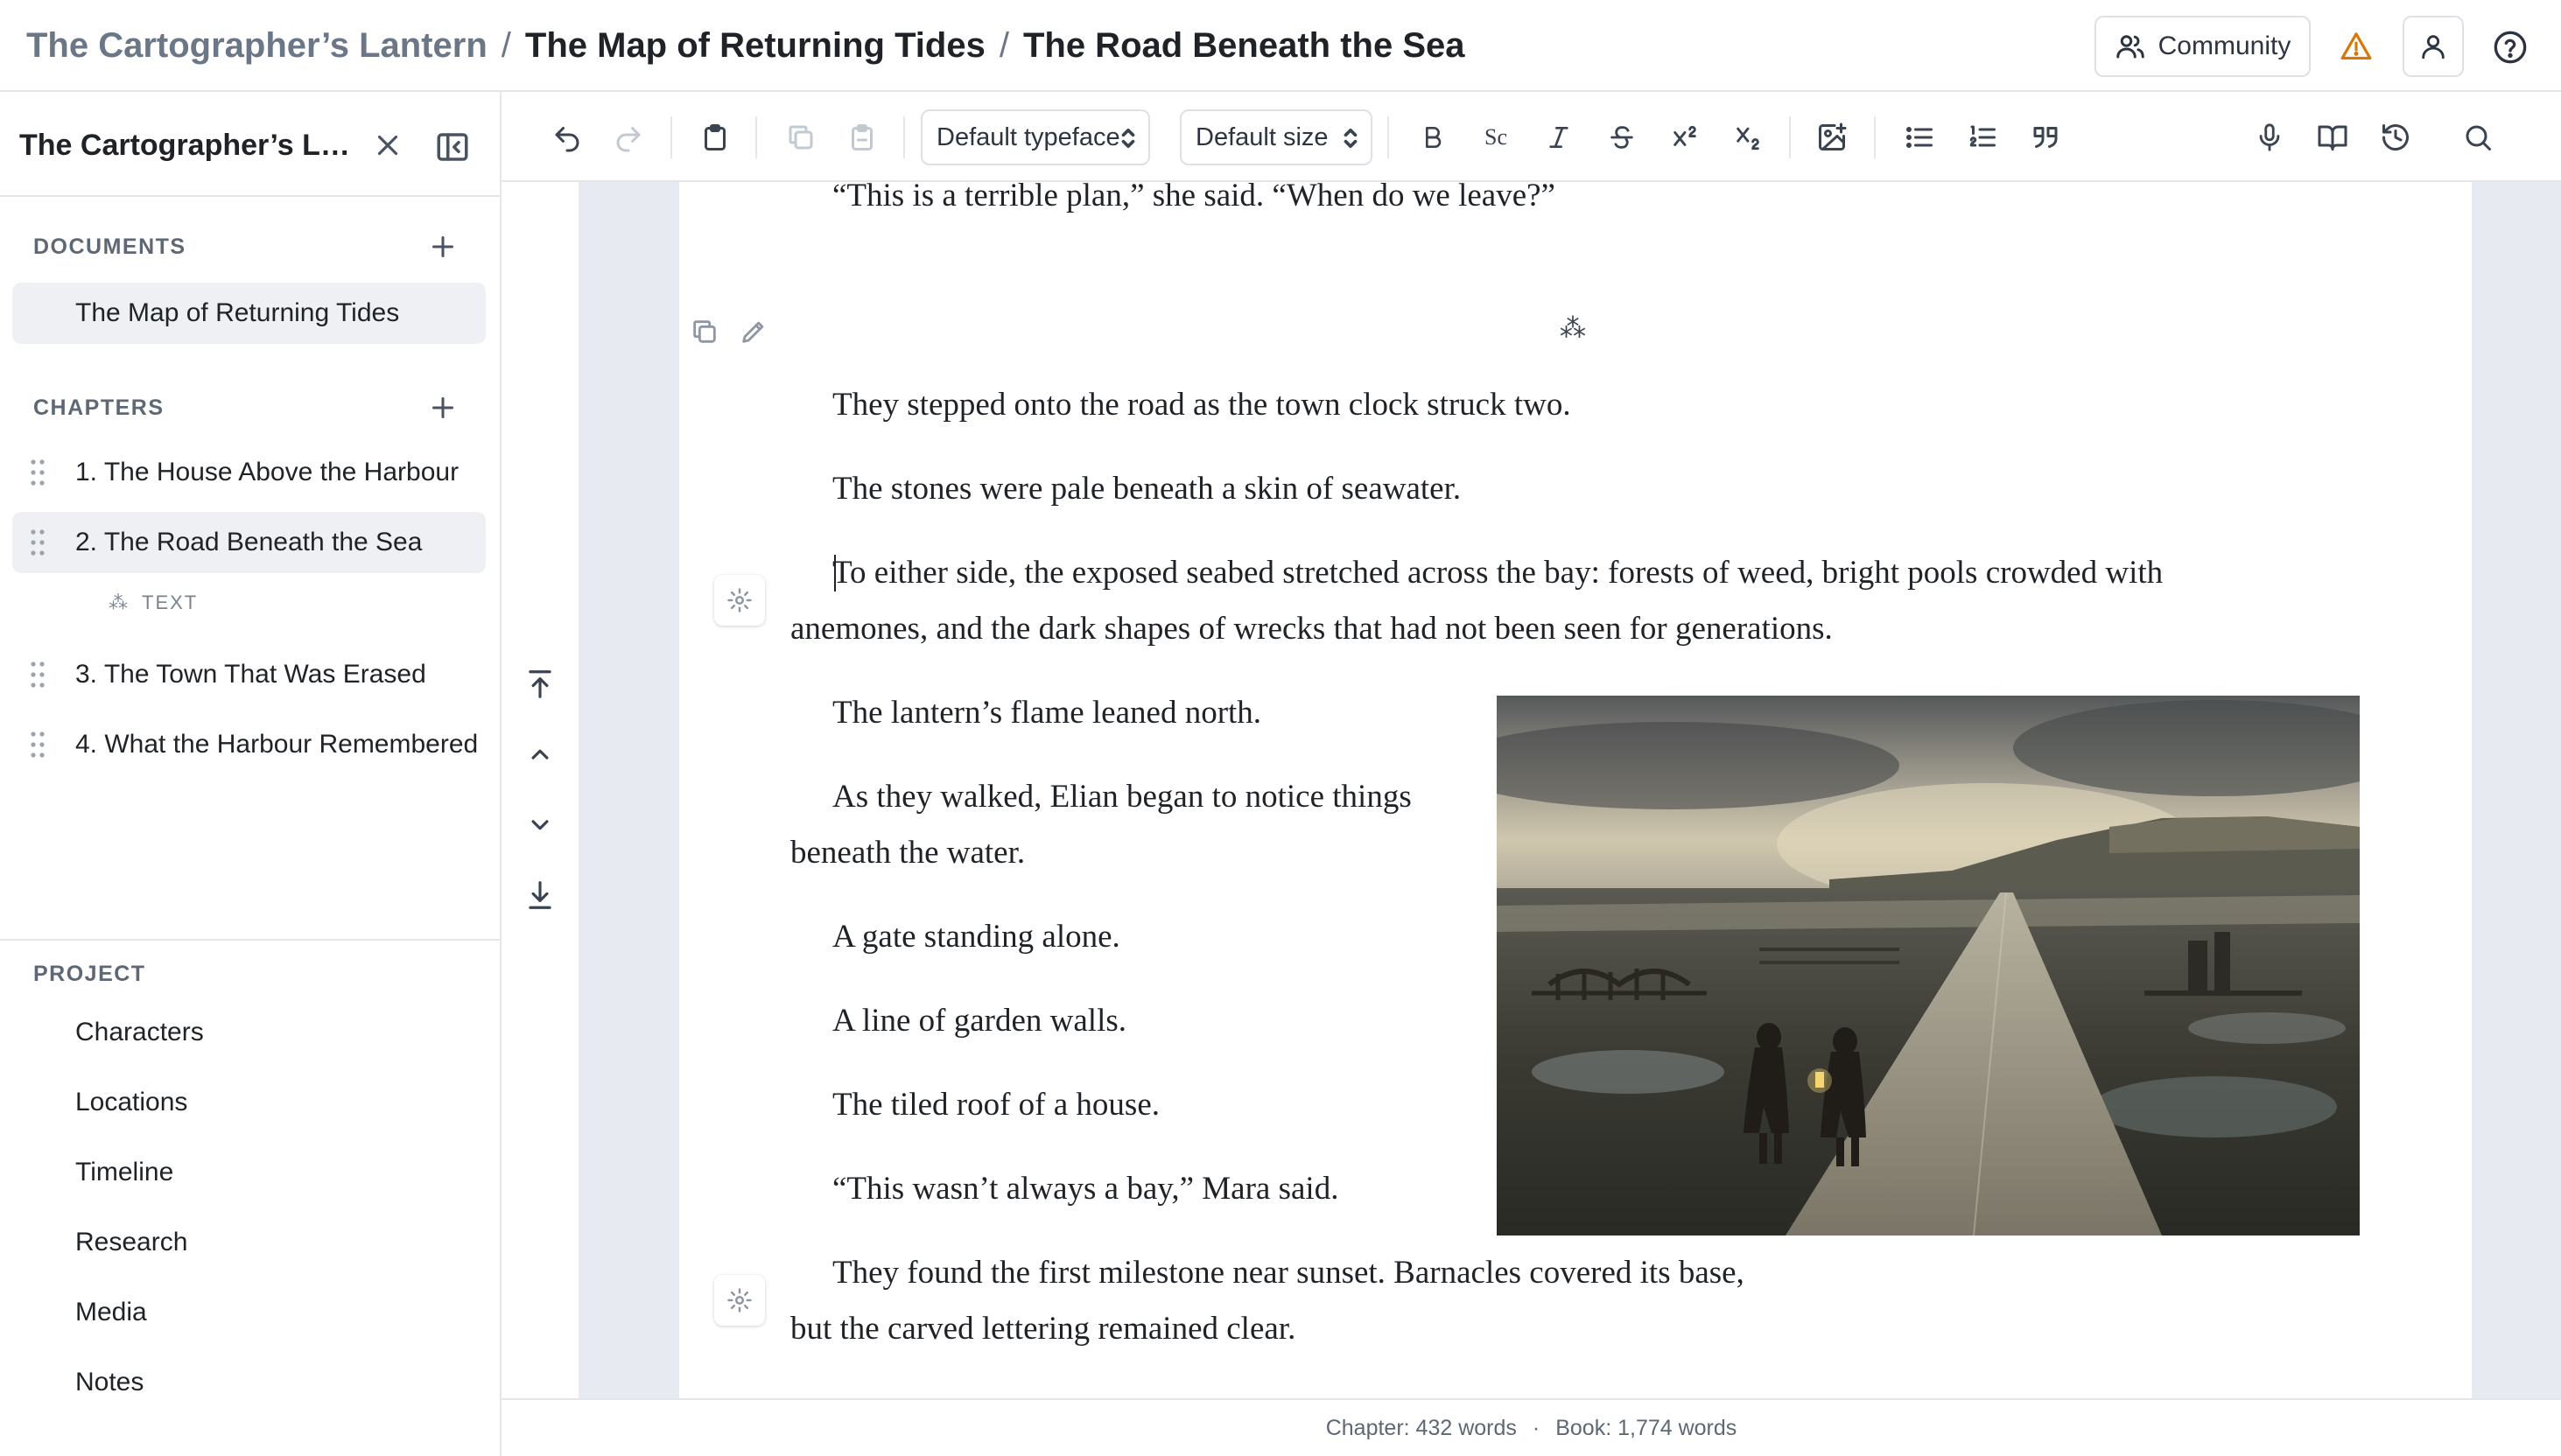 Image resolution: width=2561 pixels, height=1456 pixels. Describe the element at coordinates (238, 312) in the screenshot. I see `document-item-label: The Map of Returning Tides` at that location.